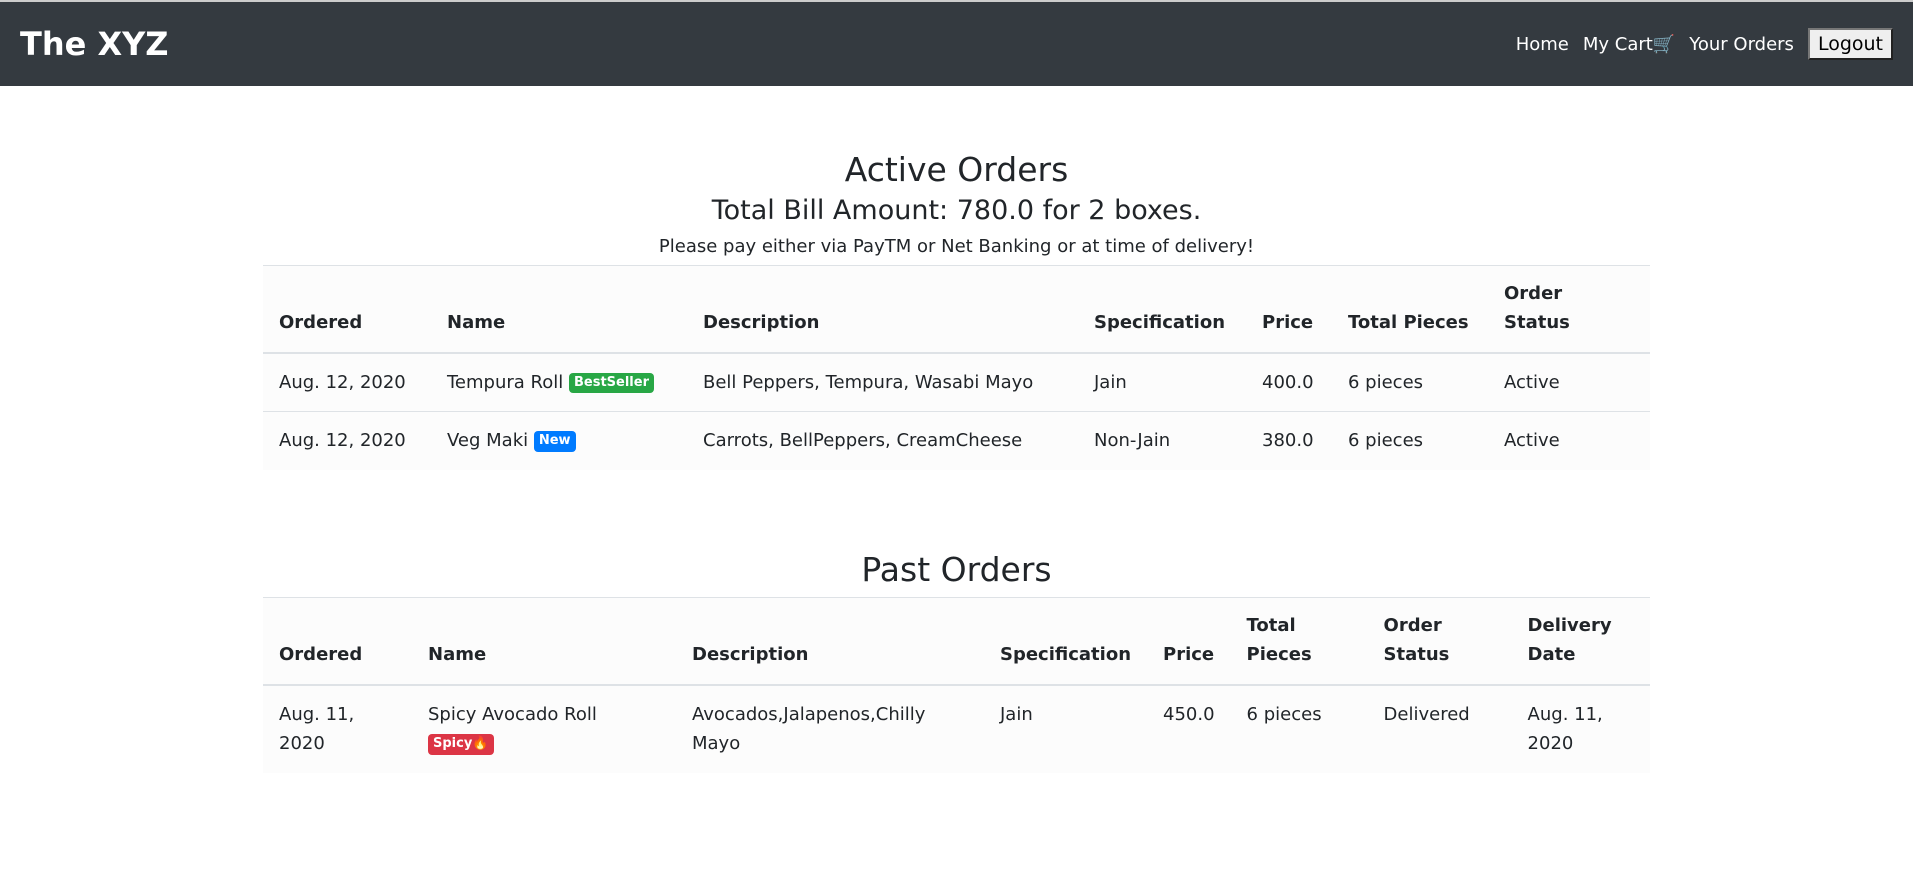 This screenshot has width=1913, height=893. Describe the element at coordinates (1289, 440) in the screenshot. I see `cell-price: 380.0` at that location.